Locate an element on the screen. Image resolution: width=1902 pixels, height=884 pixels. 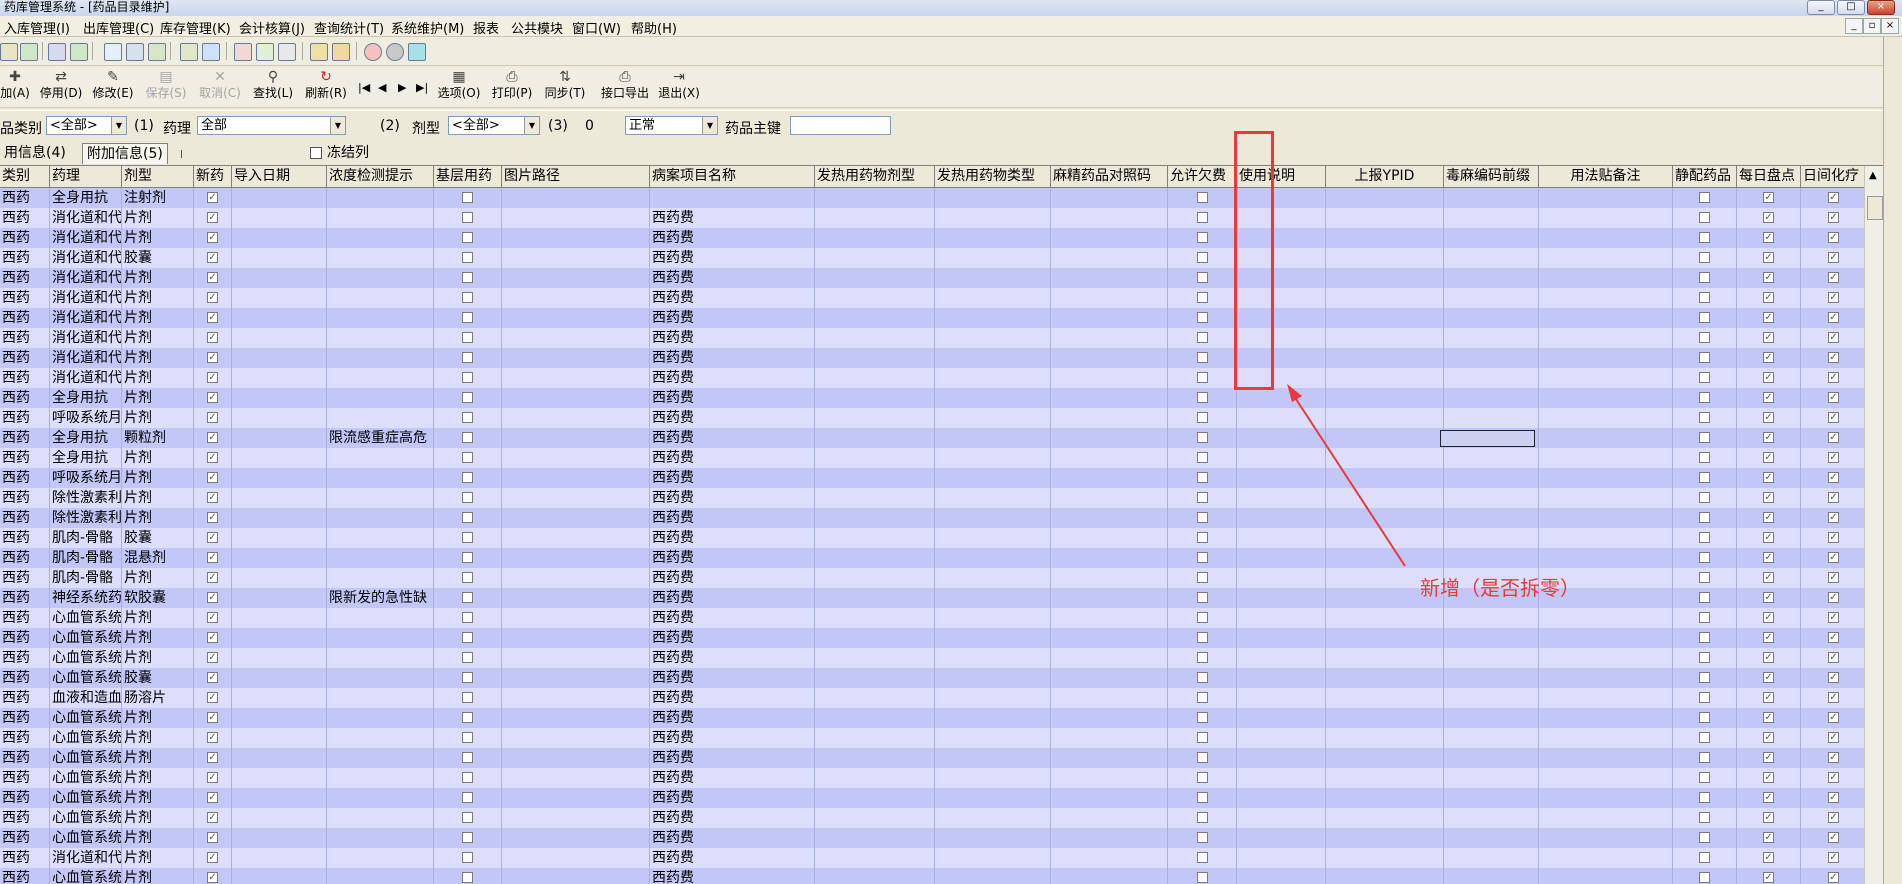
mdi-restore-button: ▫ is located at coordinates (1872, 26).